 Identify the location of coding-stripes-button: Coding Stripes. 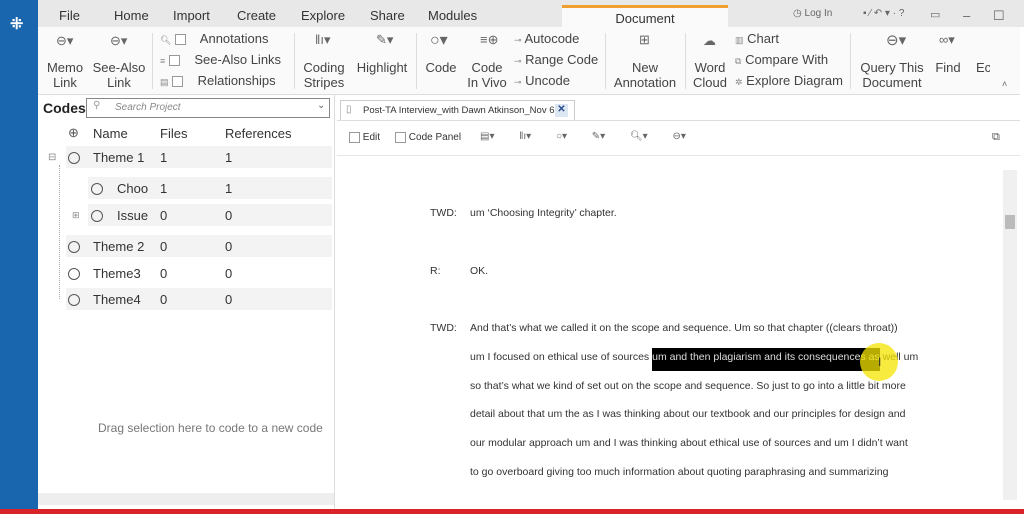
(324, 75).